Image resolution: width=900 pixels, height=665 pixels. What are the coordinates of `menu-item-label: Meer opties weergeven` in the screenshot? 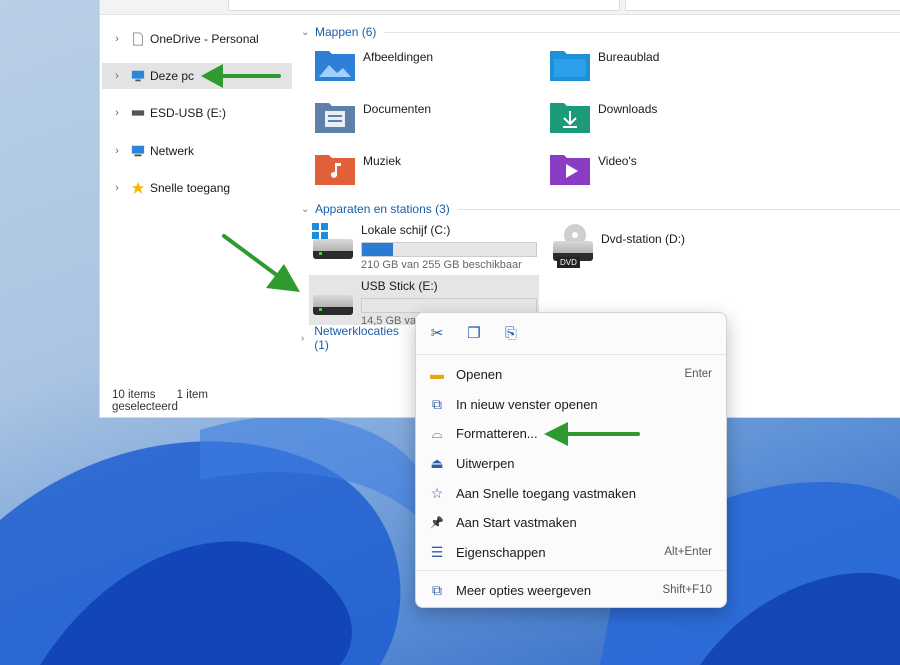 It's located at (524, 590).